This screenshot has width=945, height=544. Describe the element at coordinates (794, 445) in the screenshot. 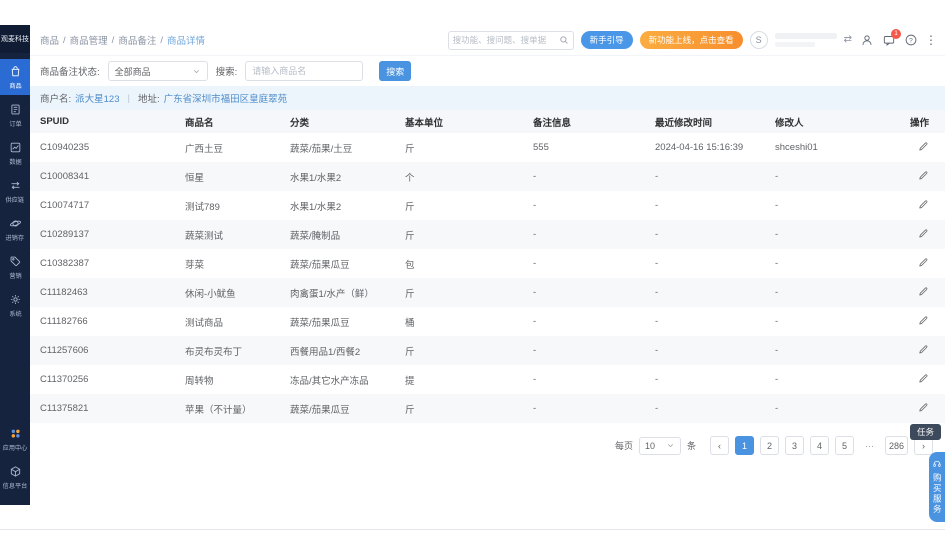

I see `page-button-3: 3` at that location.